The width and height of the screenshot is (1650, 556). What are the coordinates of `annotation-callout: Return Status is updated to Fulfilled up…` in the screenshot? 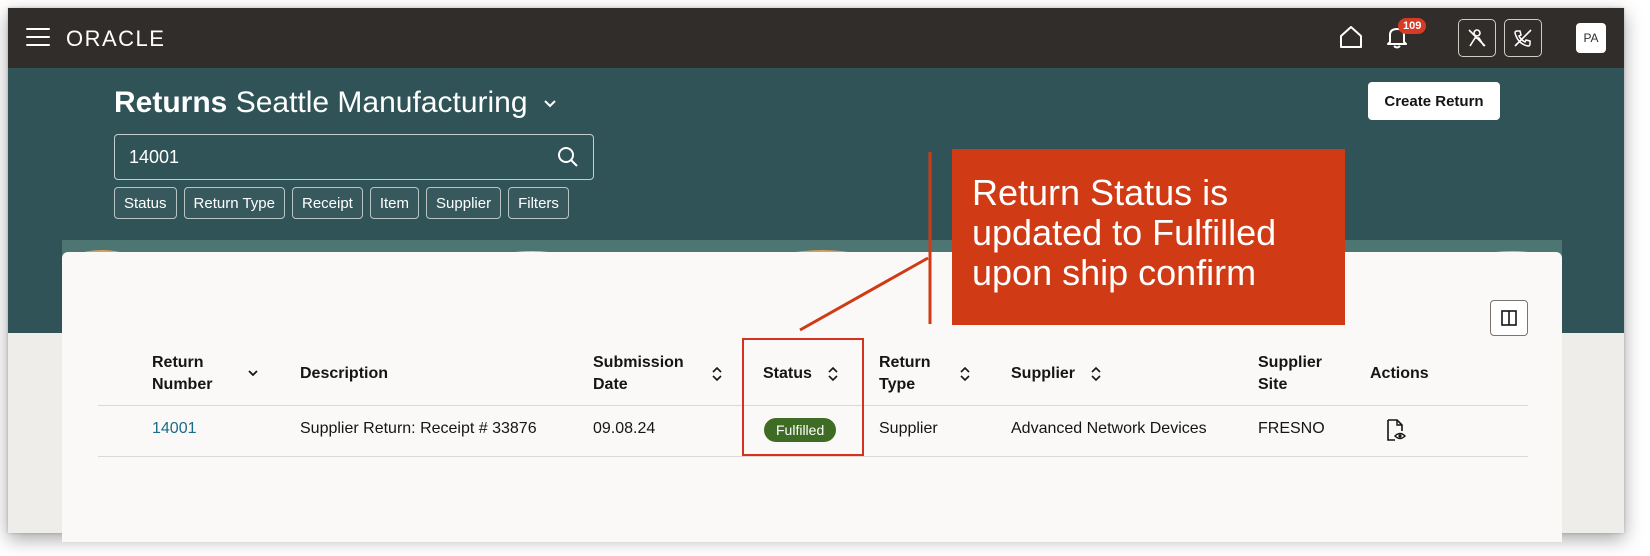 It's located at (1148, 237).